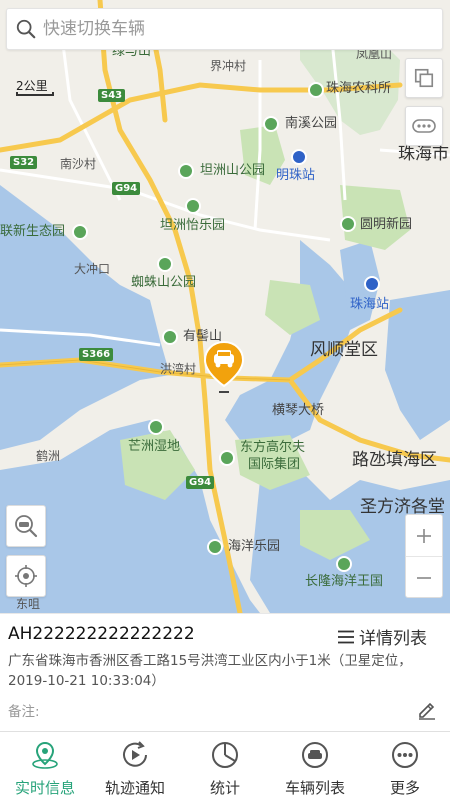  What do you see at coordinates (80, 232) in the screenshot?
I see `poi-ecology-icon` at bounding box center [80, 232].